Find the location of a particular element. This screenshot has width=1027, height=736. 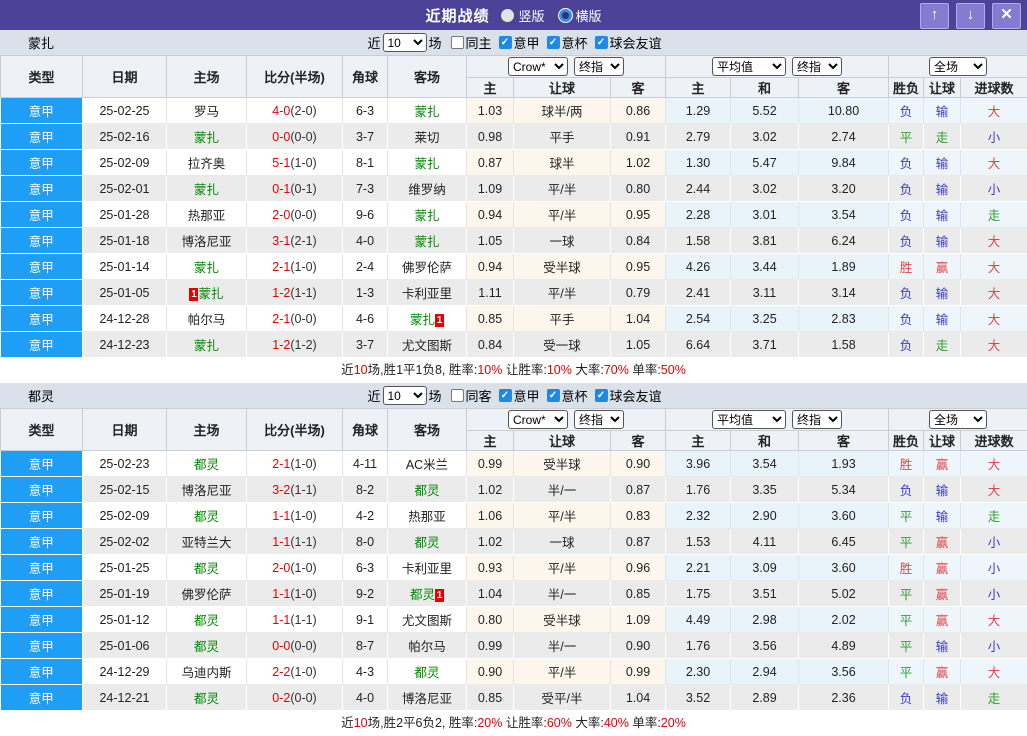

away-team-label: 佛罗伦萨 is located at coordinates (427, 268).